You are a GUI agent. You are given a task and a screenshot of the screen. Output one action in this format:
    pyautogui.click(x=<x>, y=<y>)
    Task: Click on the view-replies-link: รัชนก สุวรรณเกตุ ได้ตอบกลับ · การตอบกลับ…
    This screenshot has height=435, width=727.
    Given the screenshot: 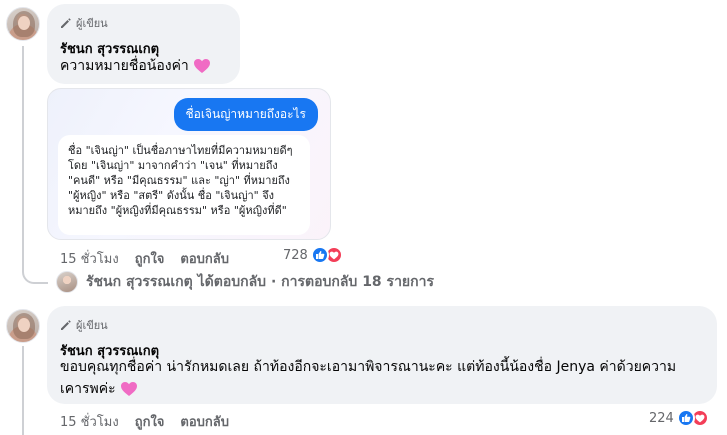 What is the action you would take?
    pyautogui.click(x=245, y=282)
    